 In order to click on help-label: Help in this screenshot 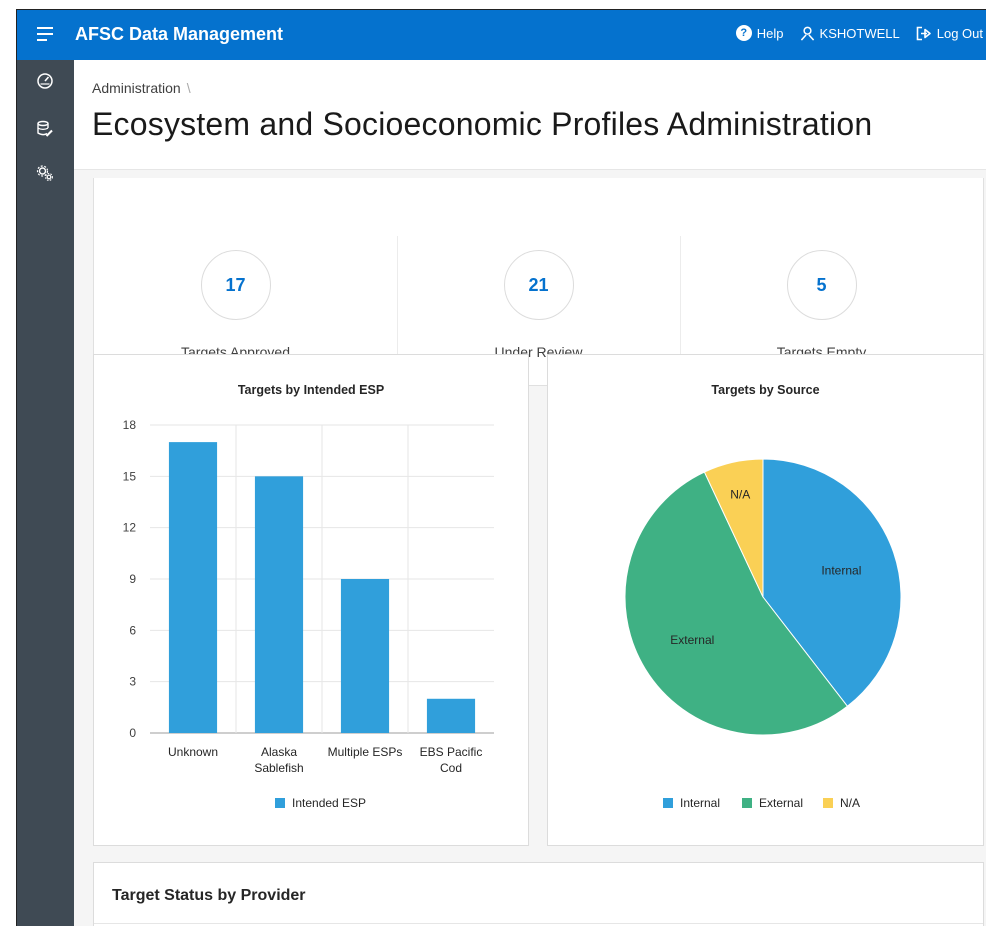, I will do `click(770, 33)`.